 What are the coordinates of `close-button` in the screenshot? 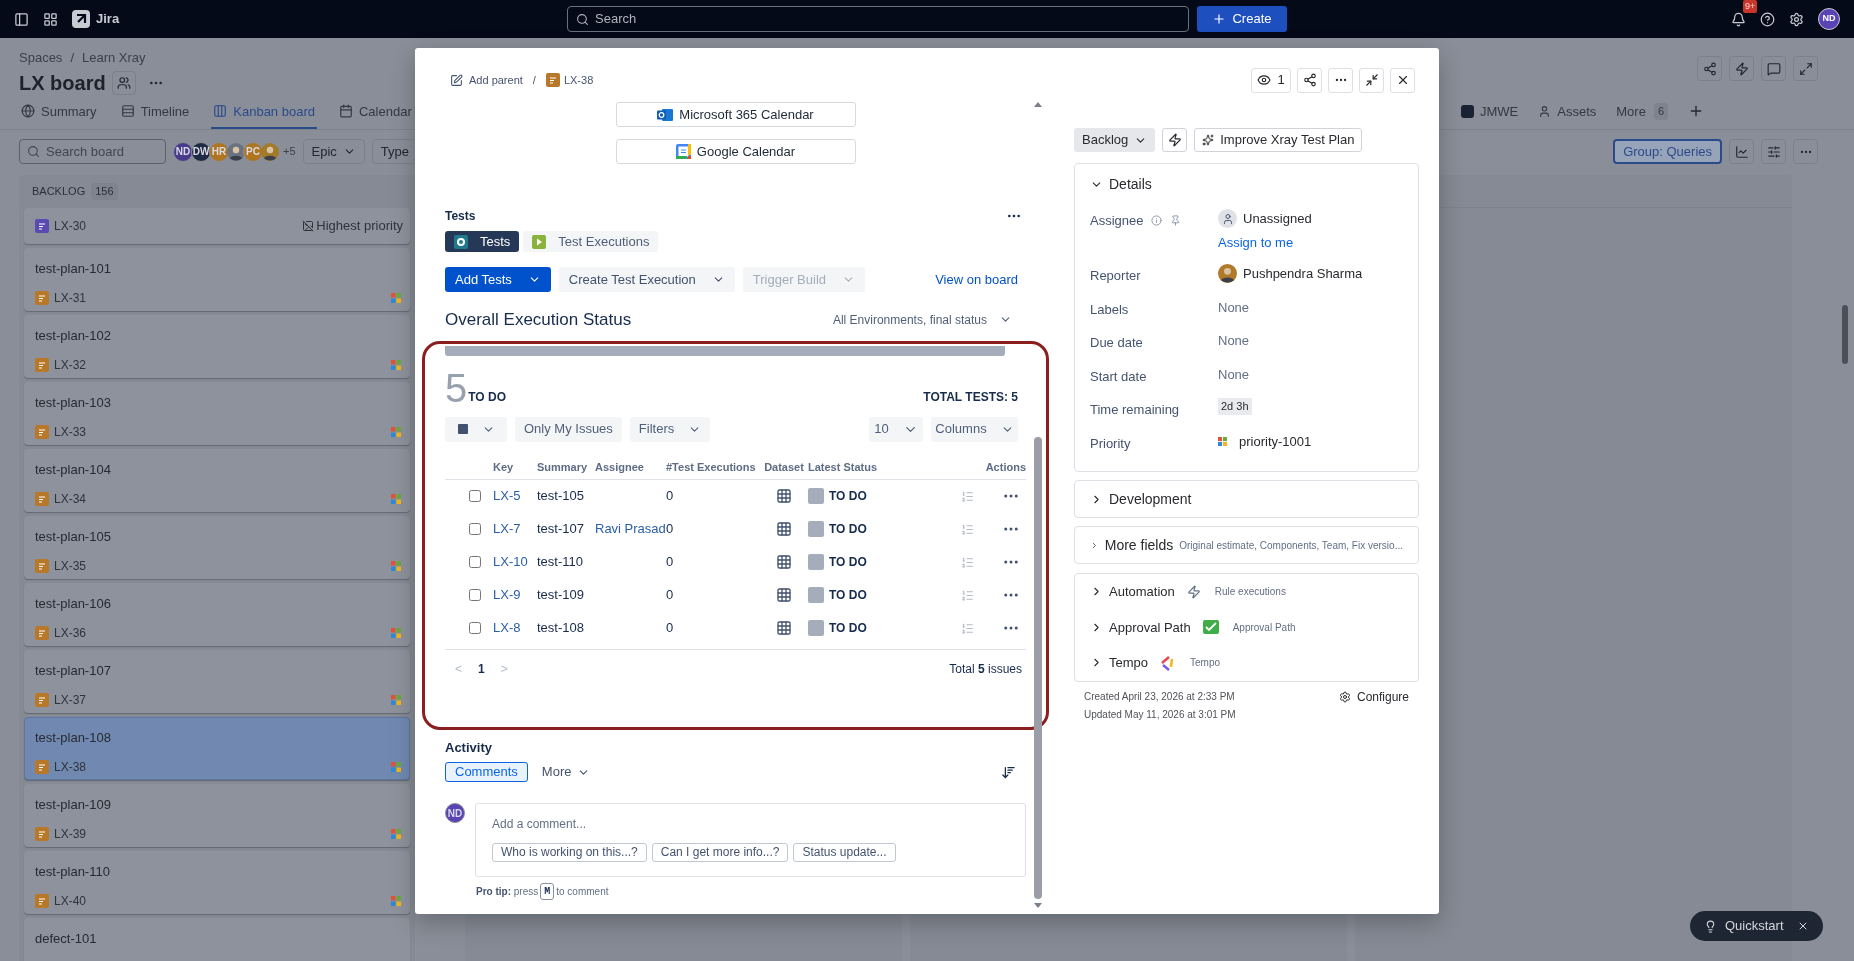 It's located at (1402, 80).